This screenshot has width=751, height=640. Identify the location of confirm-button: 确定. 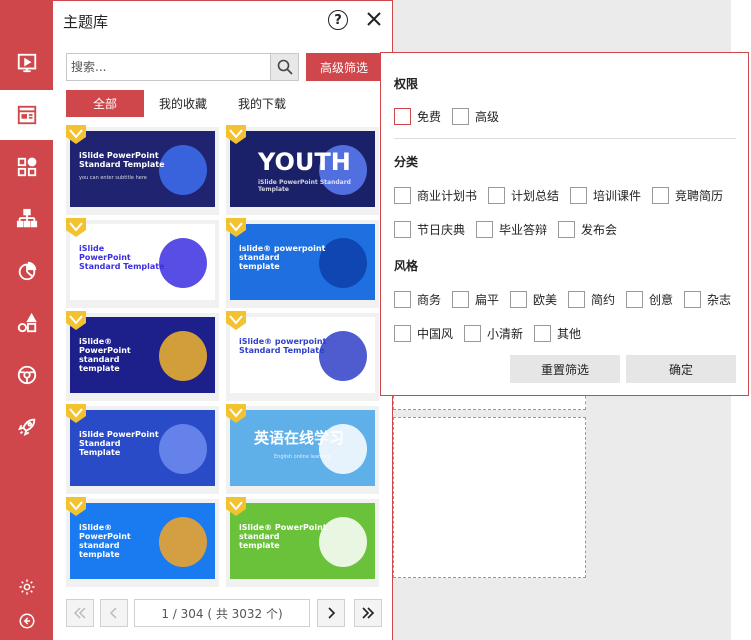
(681, 369).